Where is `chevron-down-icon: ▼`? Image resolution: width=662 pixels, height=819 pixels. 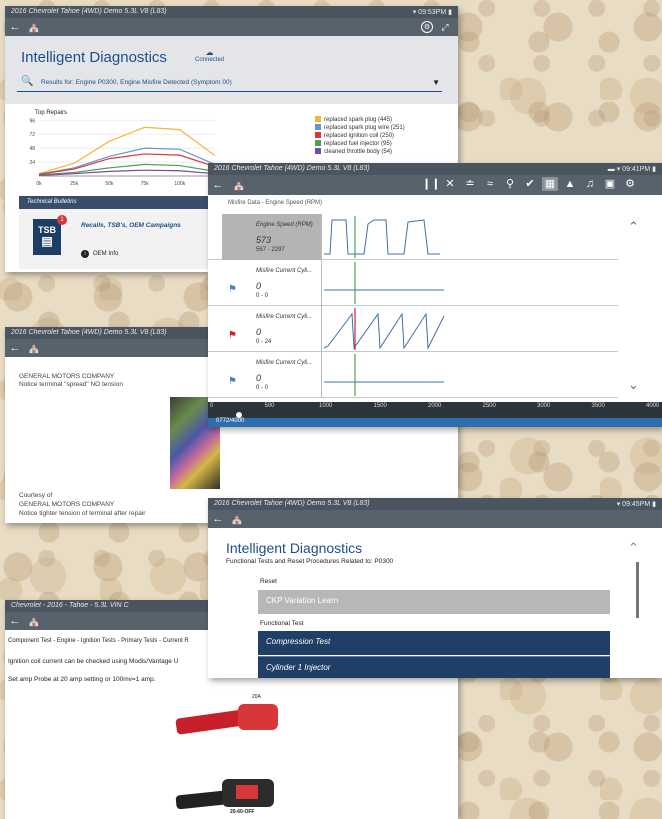
chevron-down-icon: ▼ is located at coordinates (436, 82).